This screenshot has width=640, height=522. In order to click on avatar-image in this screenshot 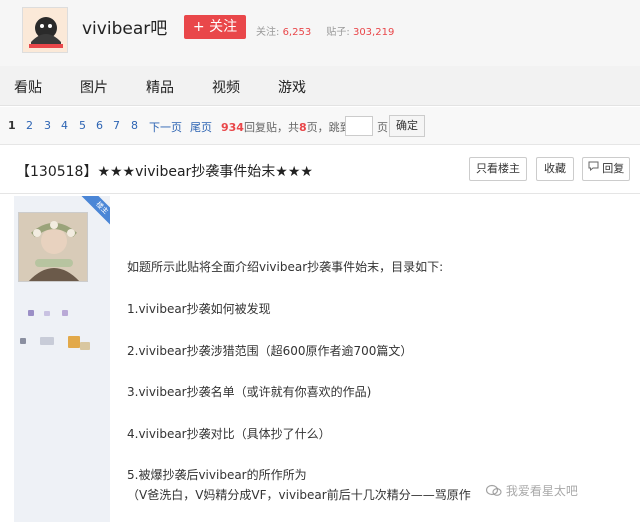, I will do `click(53, 247)`.